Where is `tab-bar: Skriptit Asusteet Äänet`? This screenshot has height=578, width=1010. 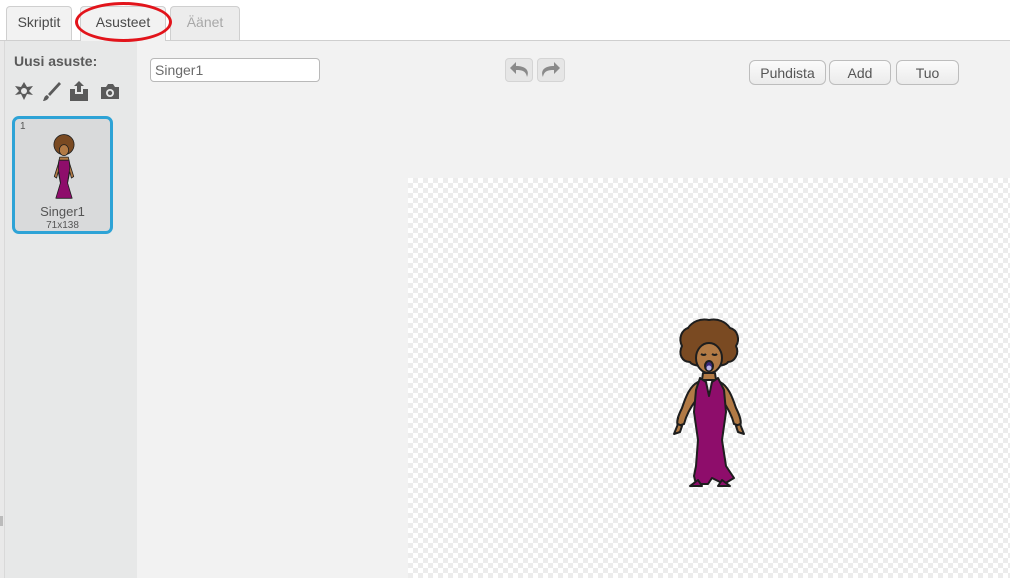 tab-bar: Skriptit Asusteet Äänet is located at coordinates (505, 21).